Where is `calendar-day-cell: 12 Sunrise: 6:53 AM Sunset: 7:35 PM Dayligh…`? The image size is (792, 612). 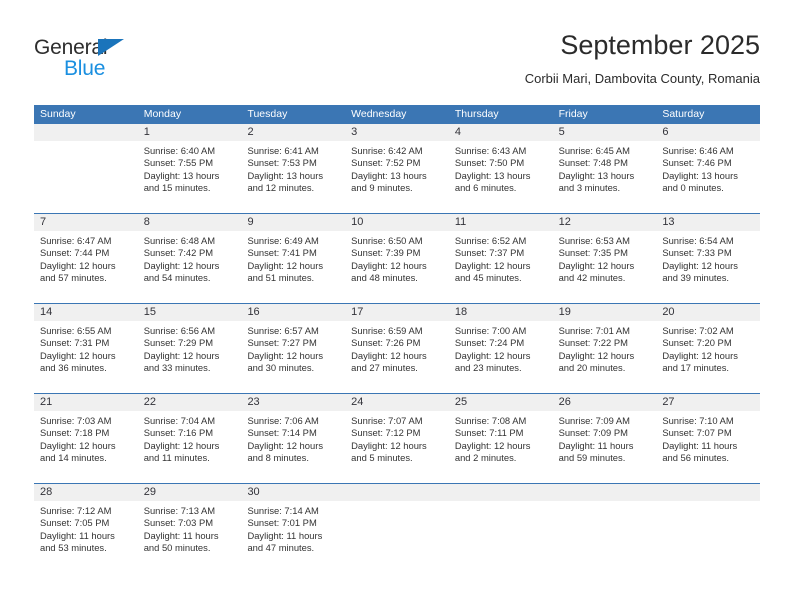 calendar-day-cell: 12 Sunrise: 6:53 AM Sunset: 7:35 PM Dayligh… is located at coordinates (604, 258).